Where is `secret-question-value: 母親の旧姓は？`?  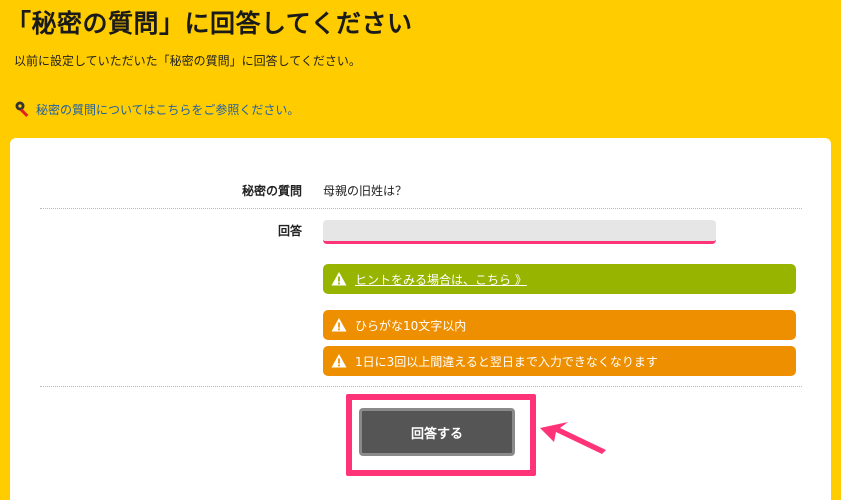
secret-question-value: 母親の旧姓は？ is located at coordinates (365, 191).